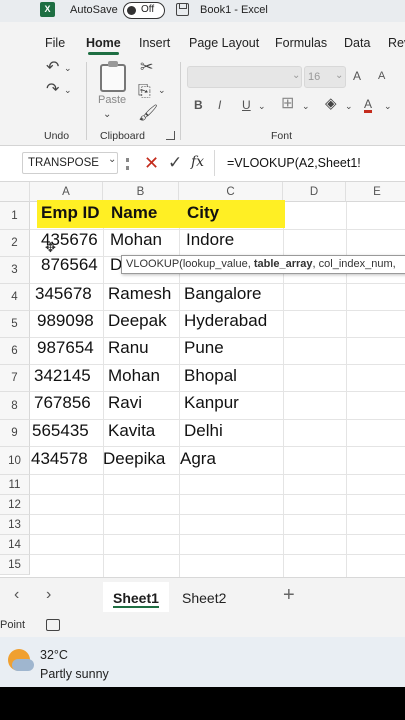  I want to click on tab-data: Data, so click(357, 43).